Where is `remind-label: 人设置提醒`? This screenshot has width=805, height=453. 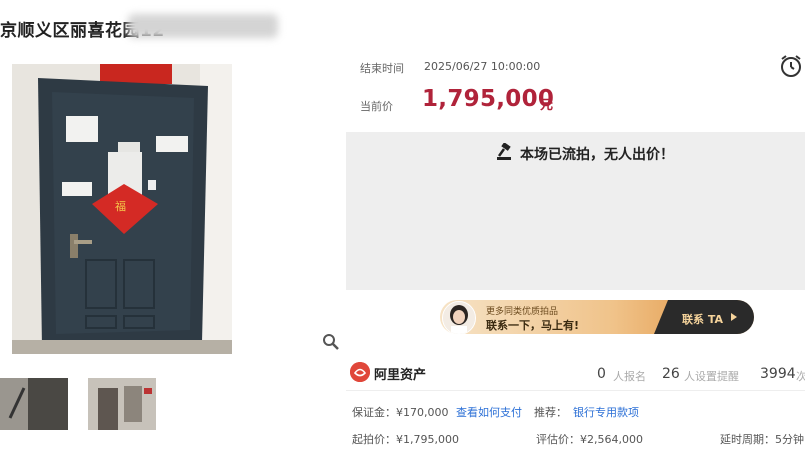 remind-label: 人设置提醒 is located at coordinates (711, 376).